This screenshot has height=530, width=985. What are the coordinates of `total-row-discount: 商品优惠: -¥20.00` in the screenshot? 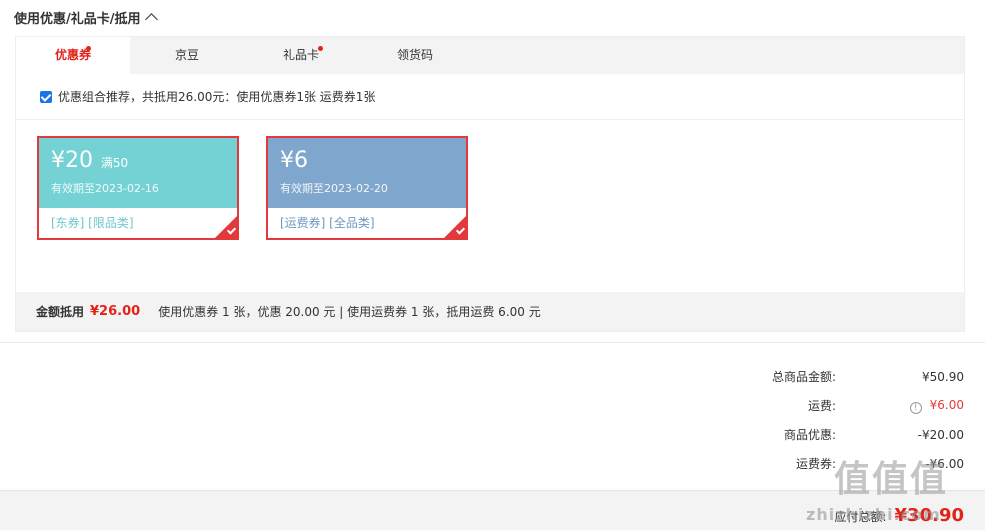 It's located at (814, 434).